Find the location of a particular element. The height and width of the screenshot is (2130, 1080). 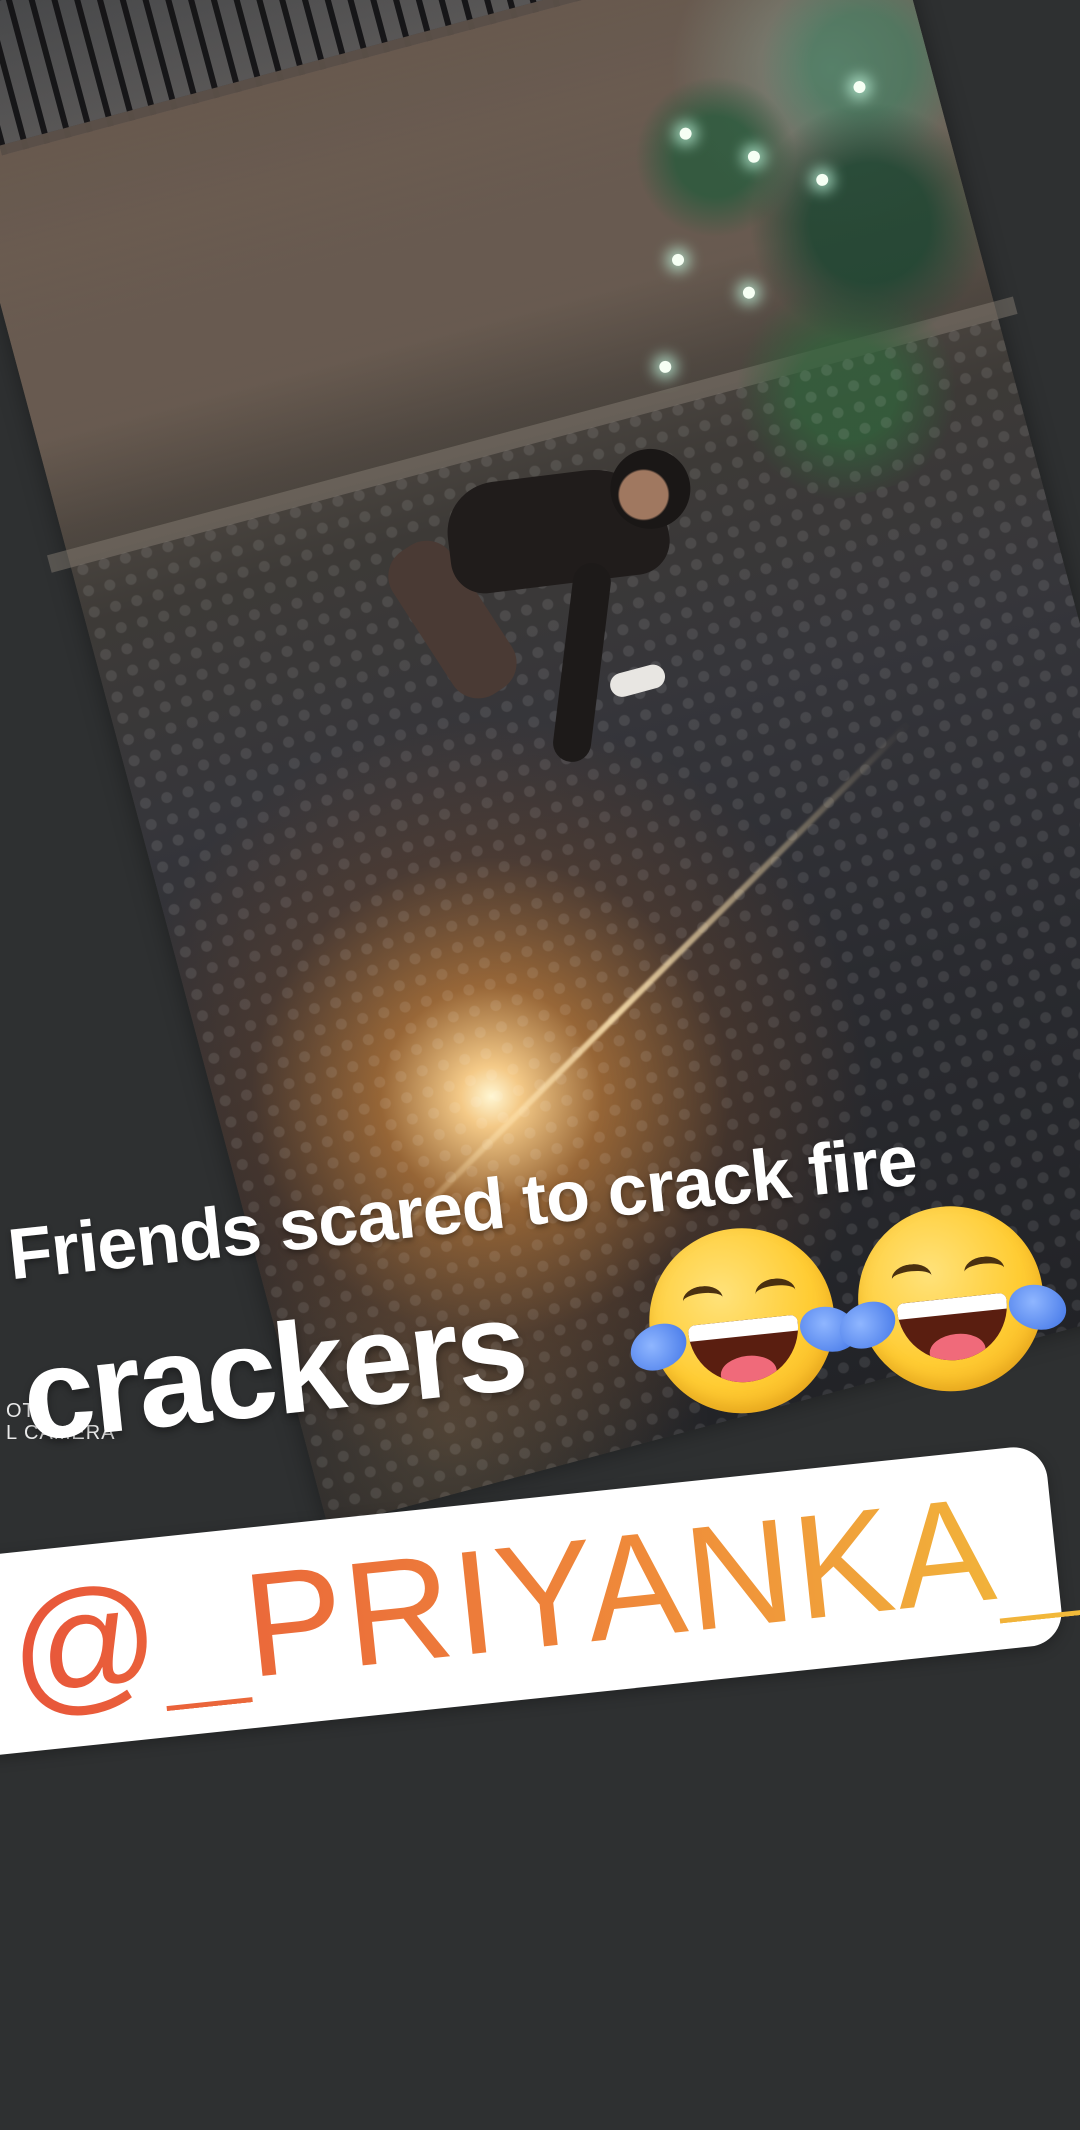

mention-username: @_PRIYANKA_2823 is located at coordinates (540, 1578).